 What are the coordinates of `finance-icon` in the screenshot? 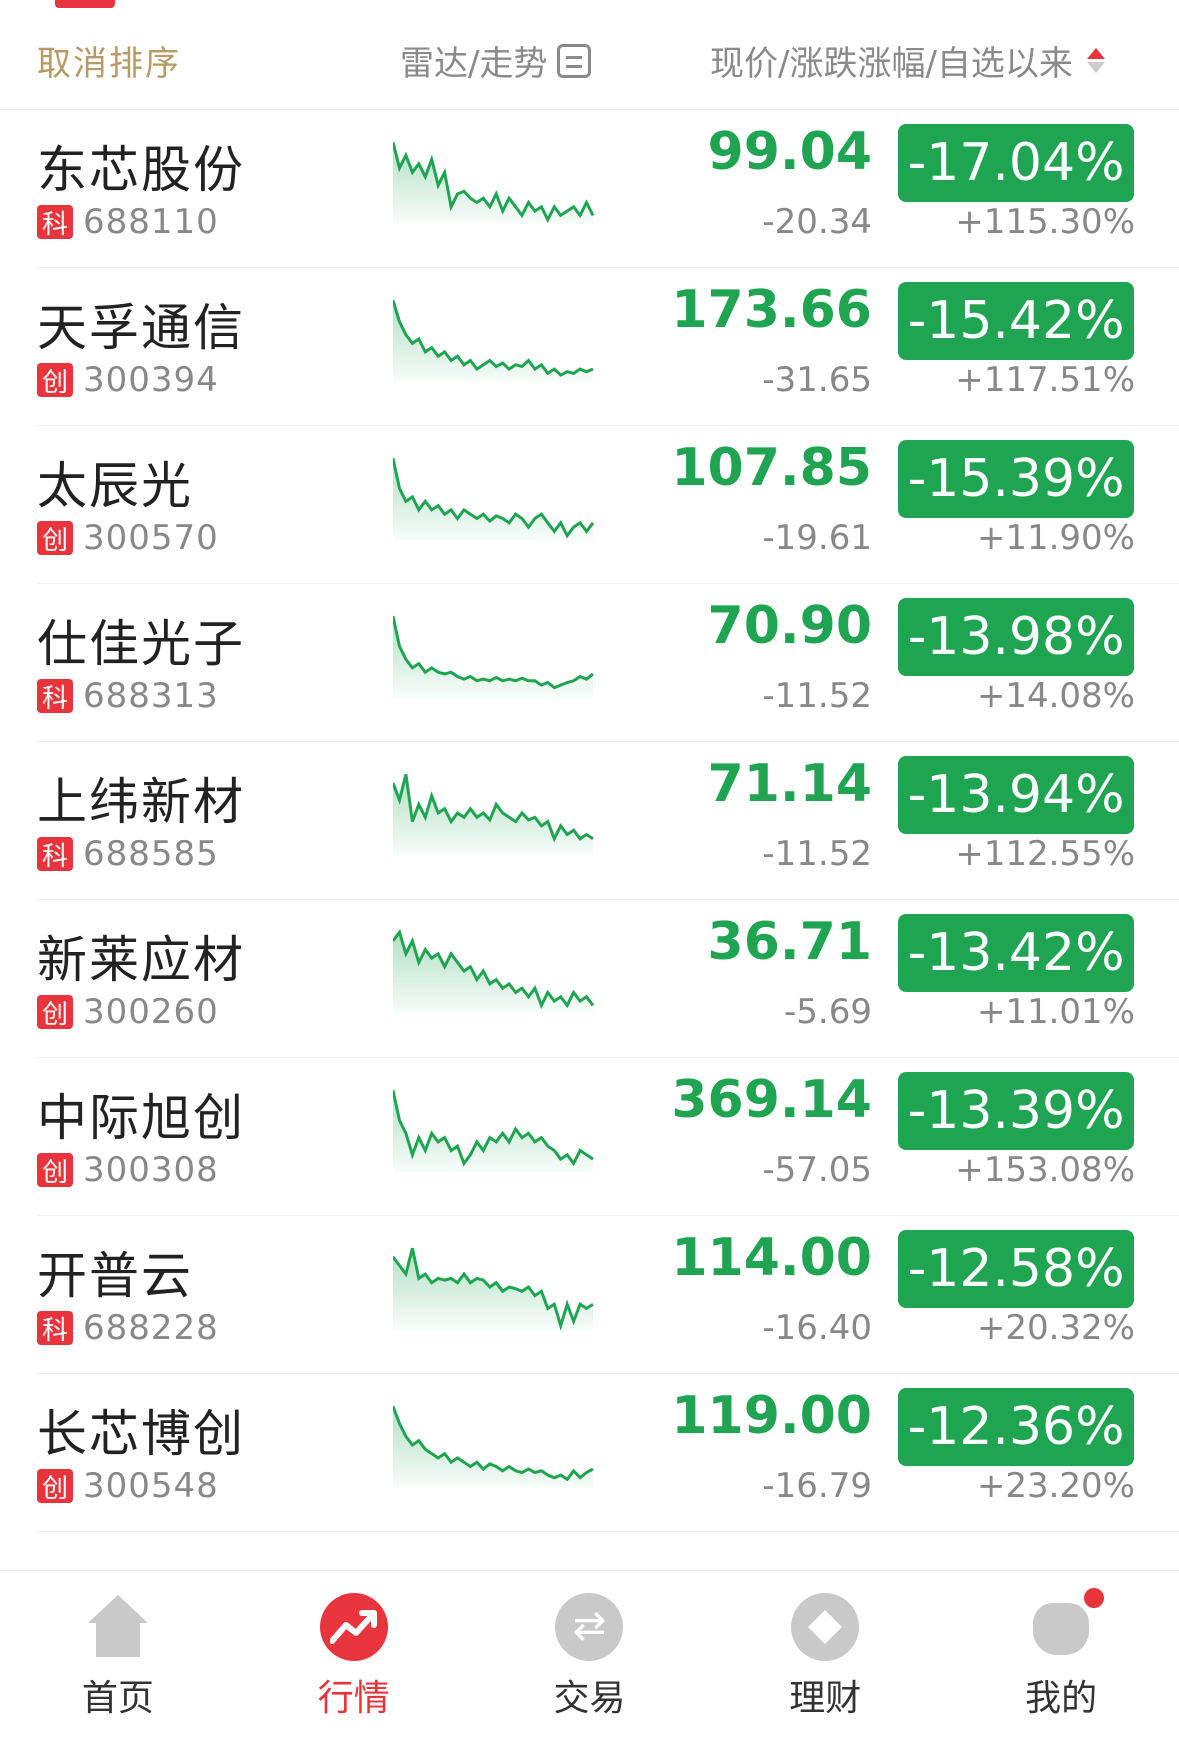 It's located at (825, 1627).